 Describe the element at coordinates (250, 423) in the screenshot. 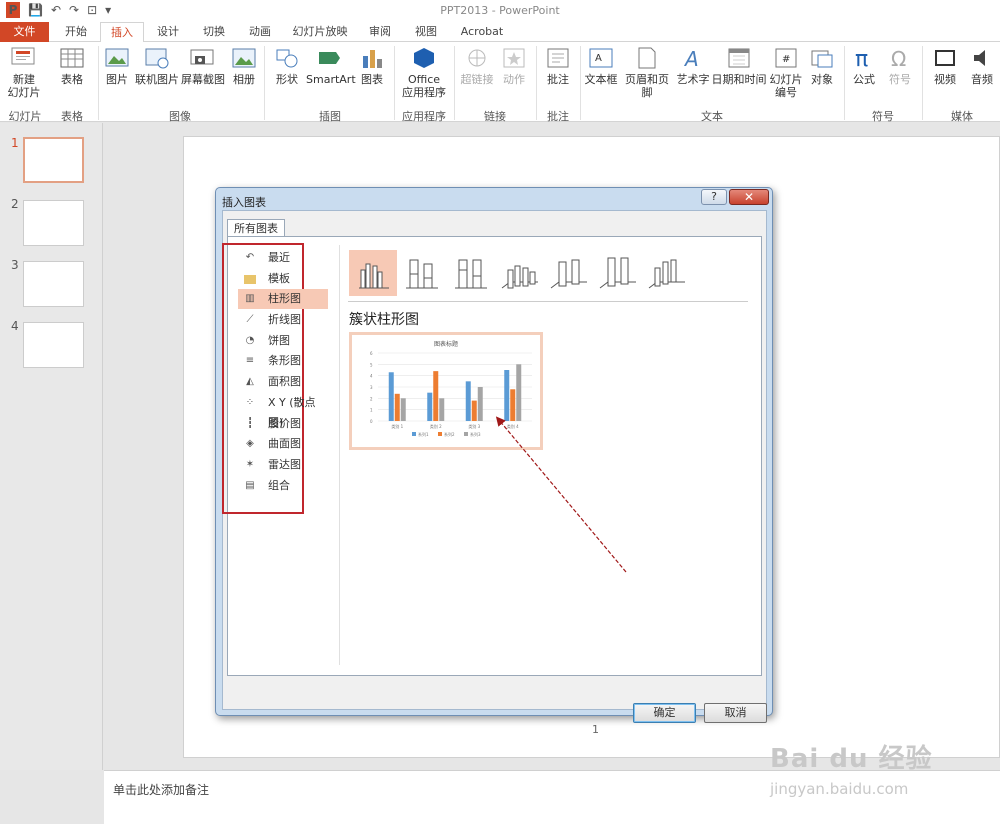

I see `stock-chart-icon: ┇` at that location.